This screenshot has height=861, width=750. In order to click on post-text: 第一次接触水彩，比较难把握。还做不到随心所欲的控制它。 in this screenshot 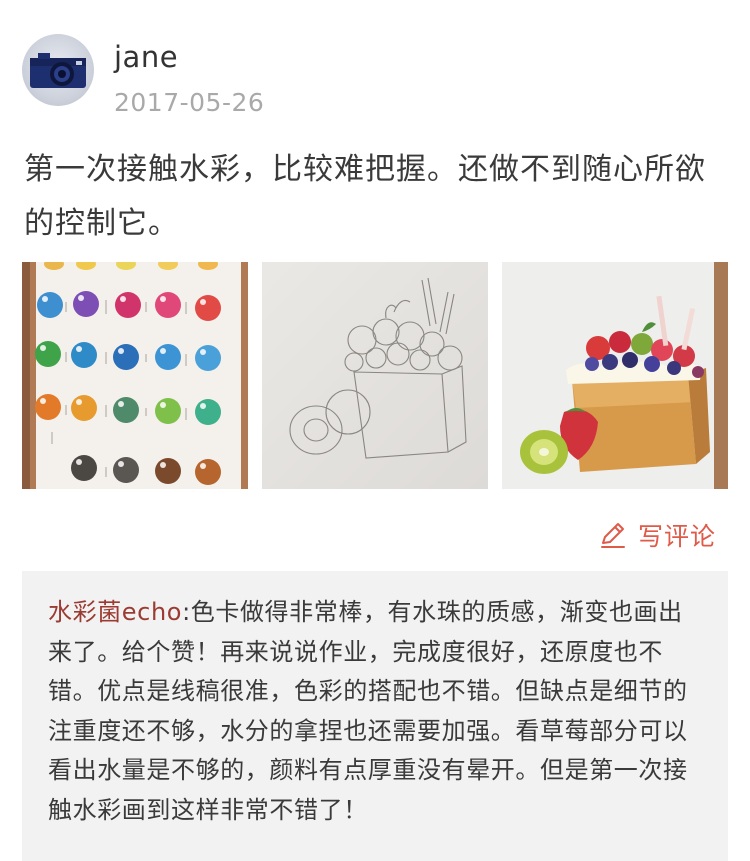, I will do `click(365, 196)`.